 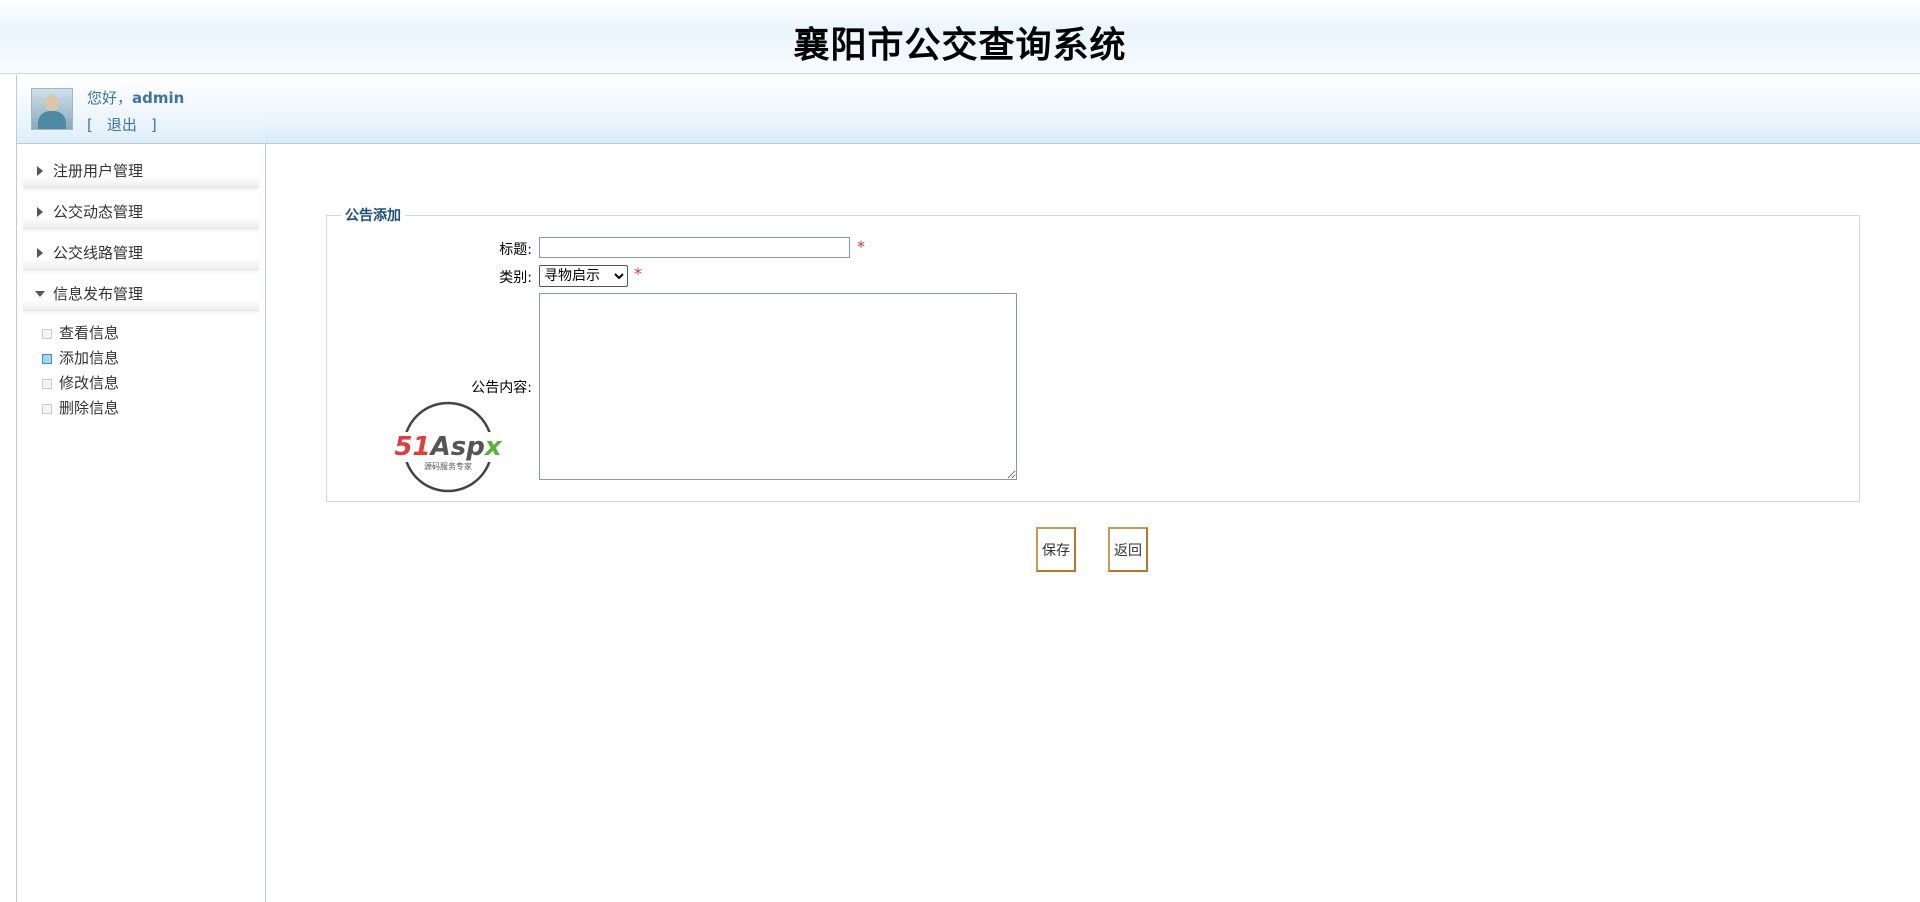 What do you see at coordinates (89, 383) in the screenshot?
I see `sidebar-item-label: 修改信息` at bounding box center [89, 383].